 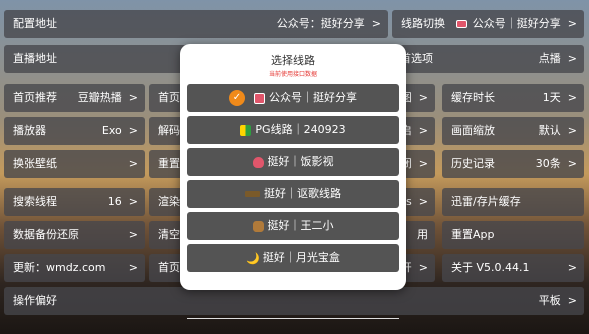 I want to click on home-recommend-item: 首页推荐 豆瓣热播 >, so click(x=74, y=98).